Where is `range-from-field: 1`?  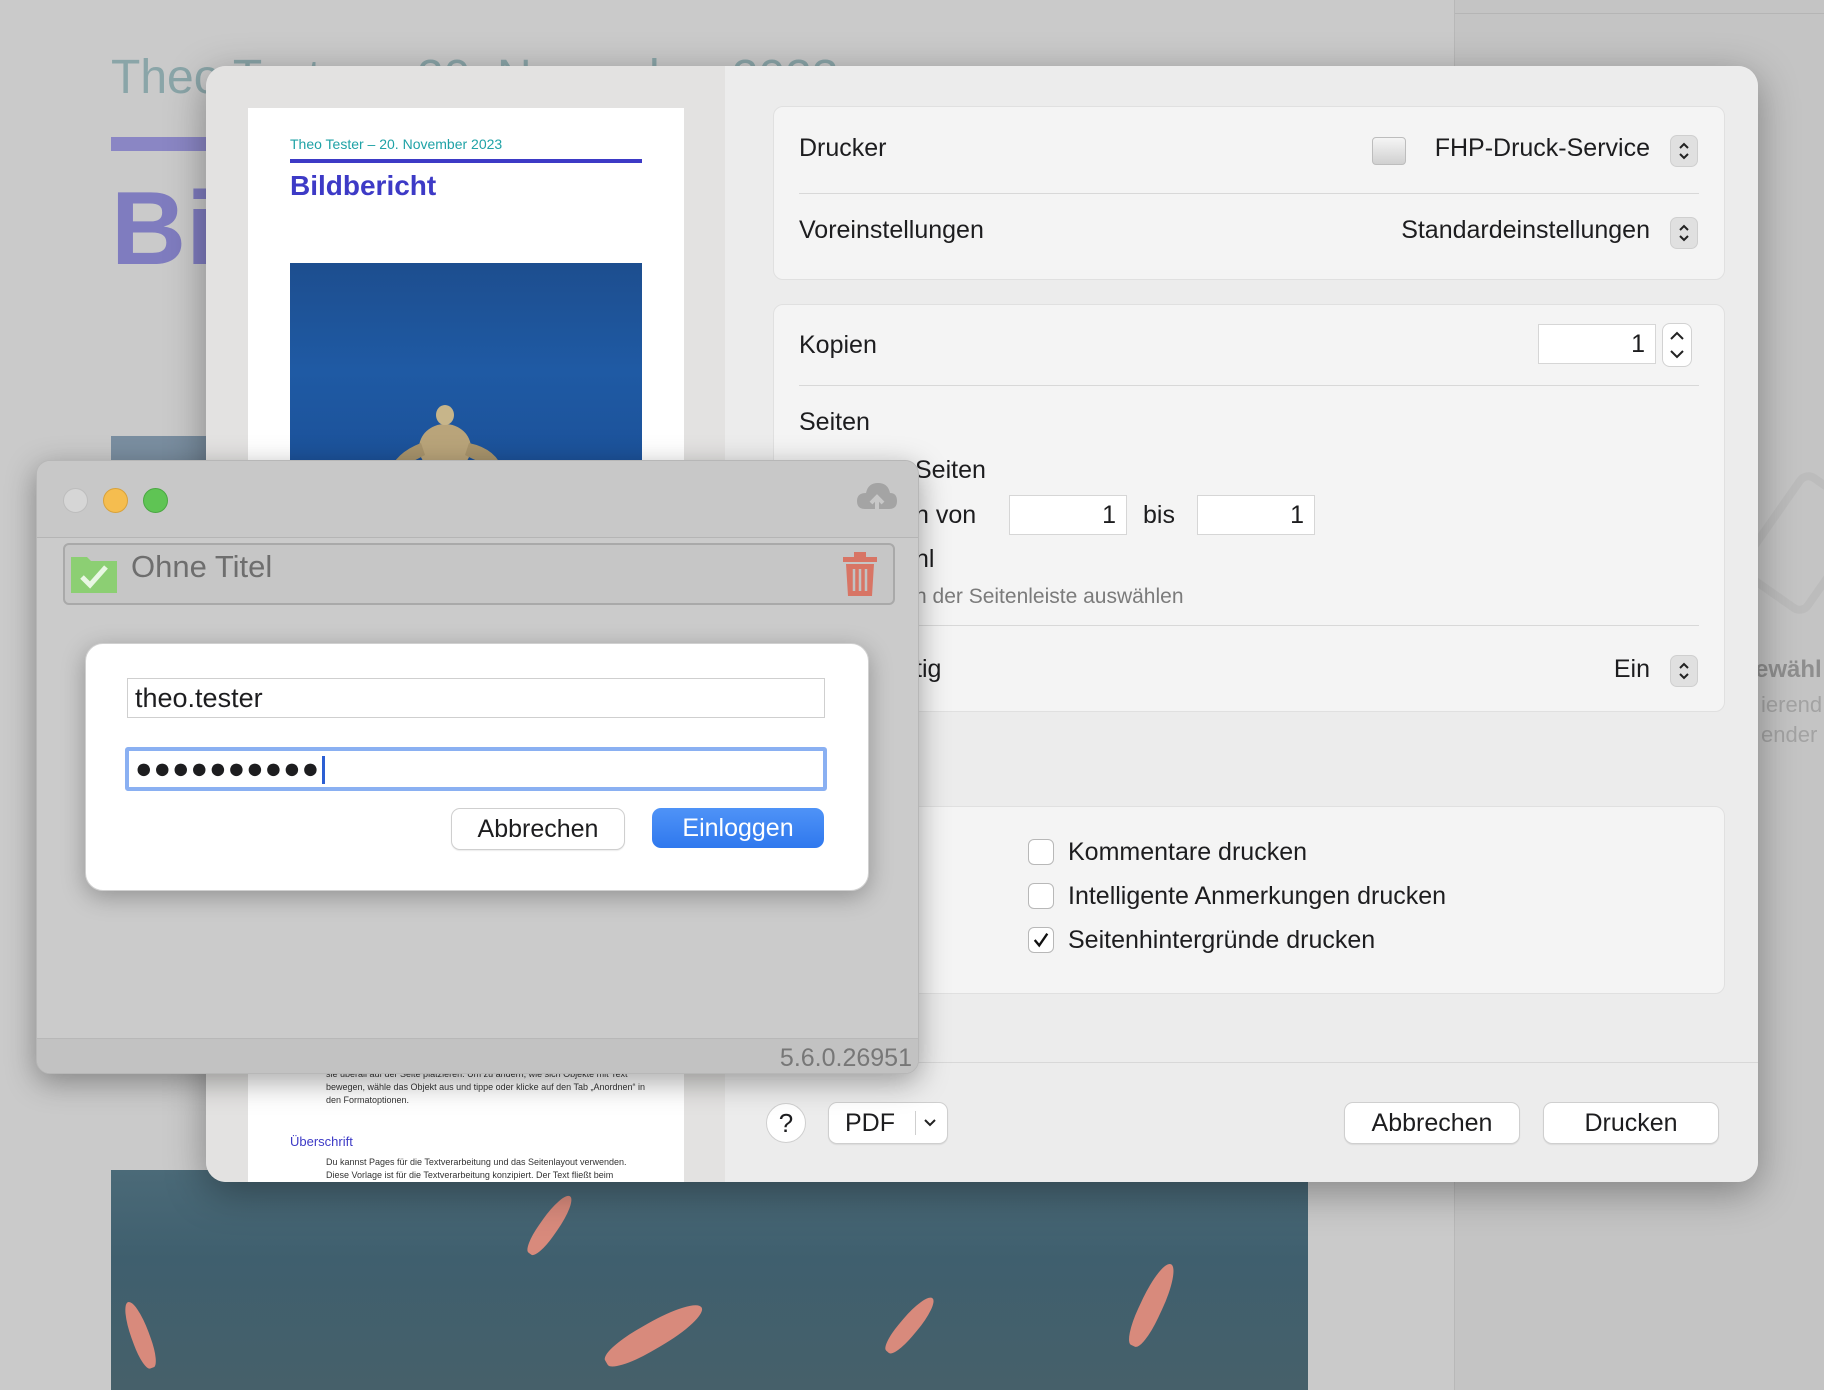
range-from-field: 1 is located at coordinates (1068, 515).